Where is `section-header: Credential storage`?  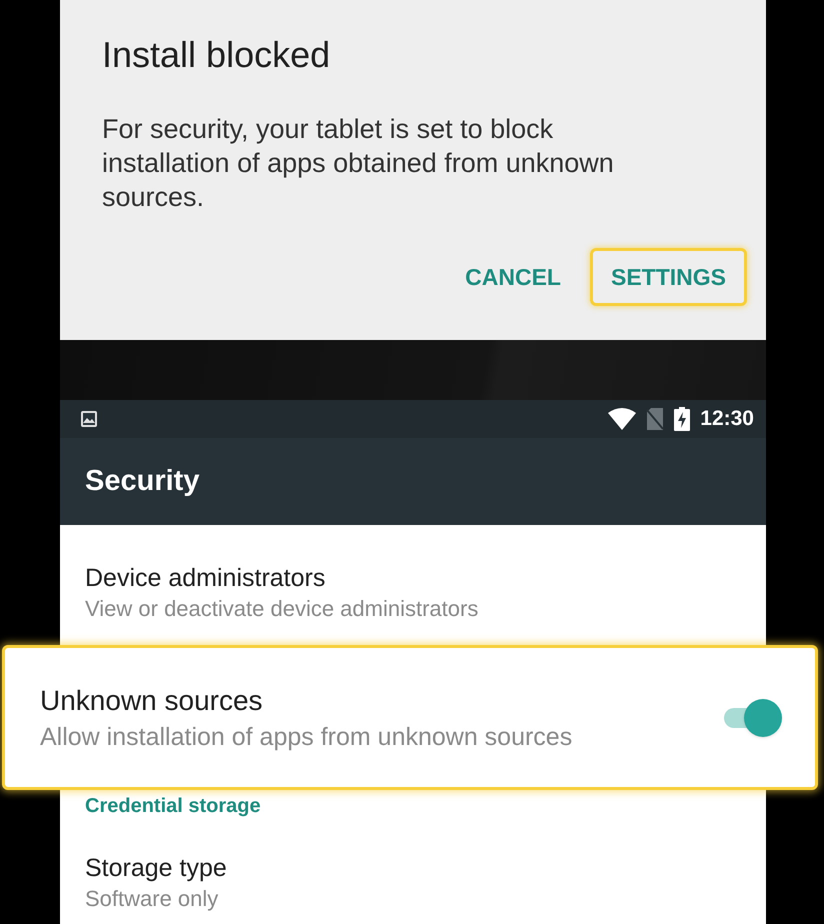
section-header: Credential storage is located at coordinates (173, 806).